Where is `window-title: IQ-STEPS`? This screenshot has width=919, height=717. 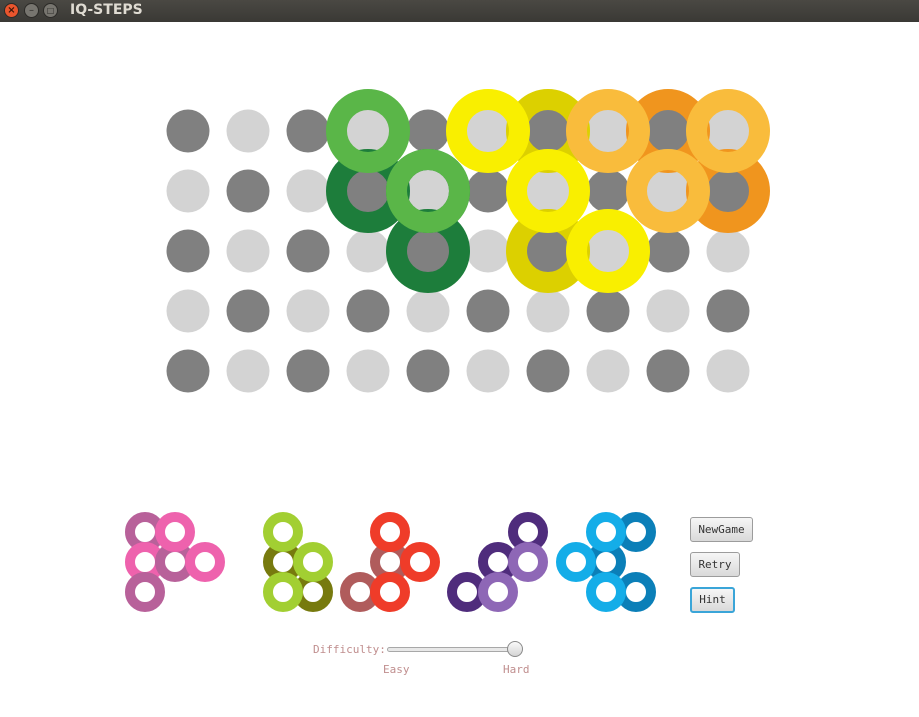
window-title: IQ-STEPS is located at coordinates (106, 10).